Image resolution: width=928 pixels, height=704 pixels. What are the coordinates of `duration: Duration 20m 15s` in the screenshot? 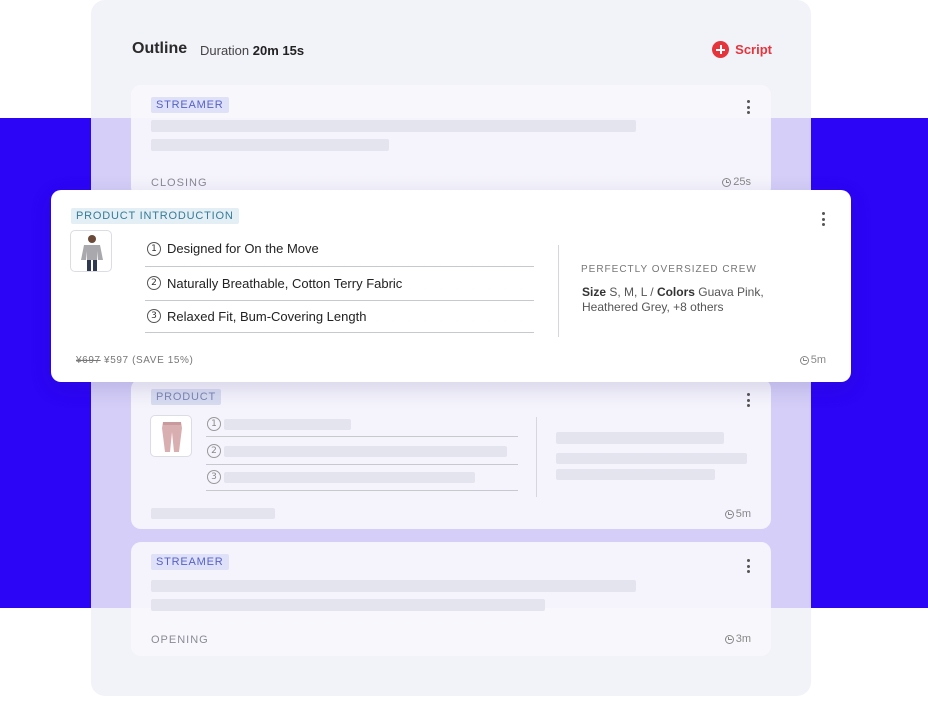 It's located at (252, 50).